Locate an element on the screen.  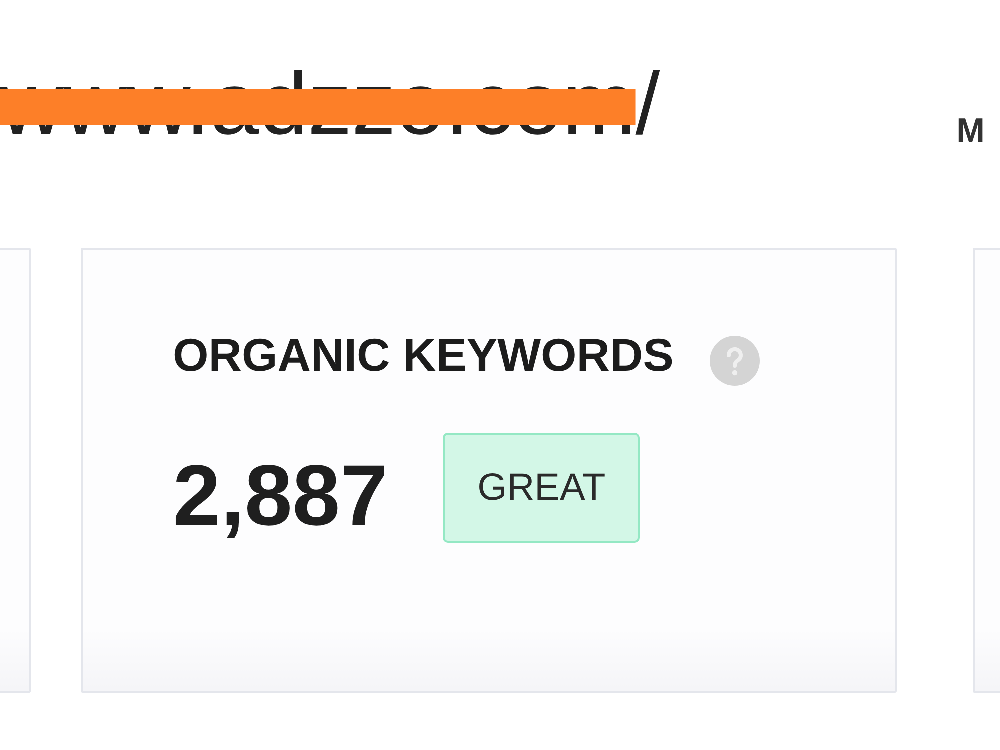
metric-title: ORGANIC KEYWORDS is located at coordinates (423, 355).